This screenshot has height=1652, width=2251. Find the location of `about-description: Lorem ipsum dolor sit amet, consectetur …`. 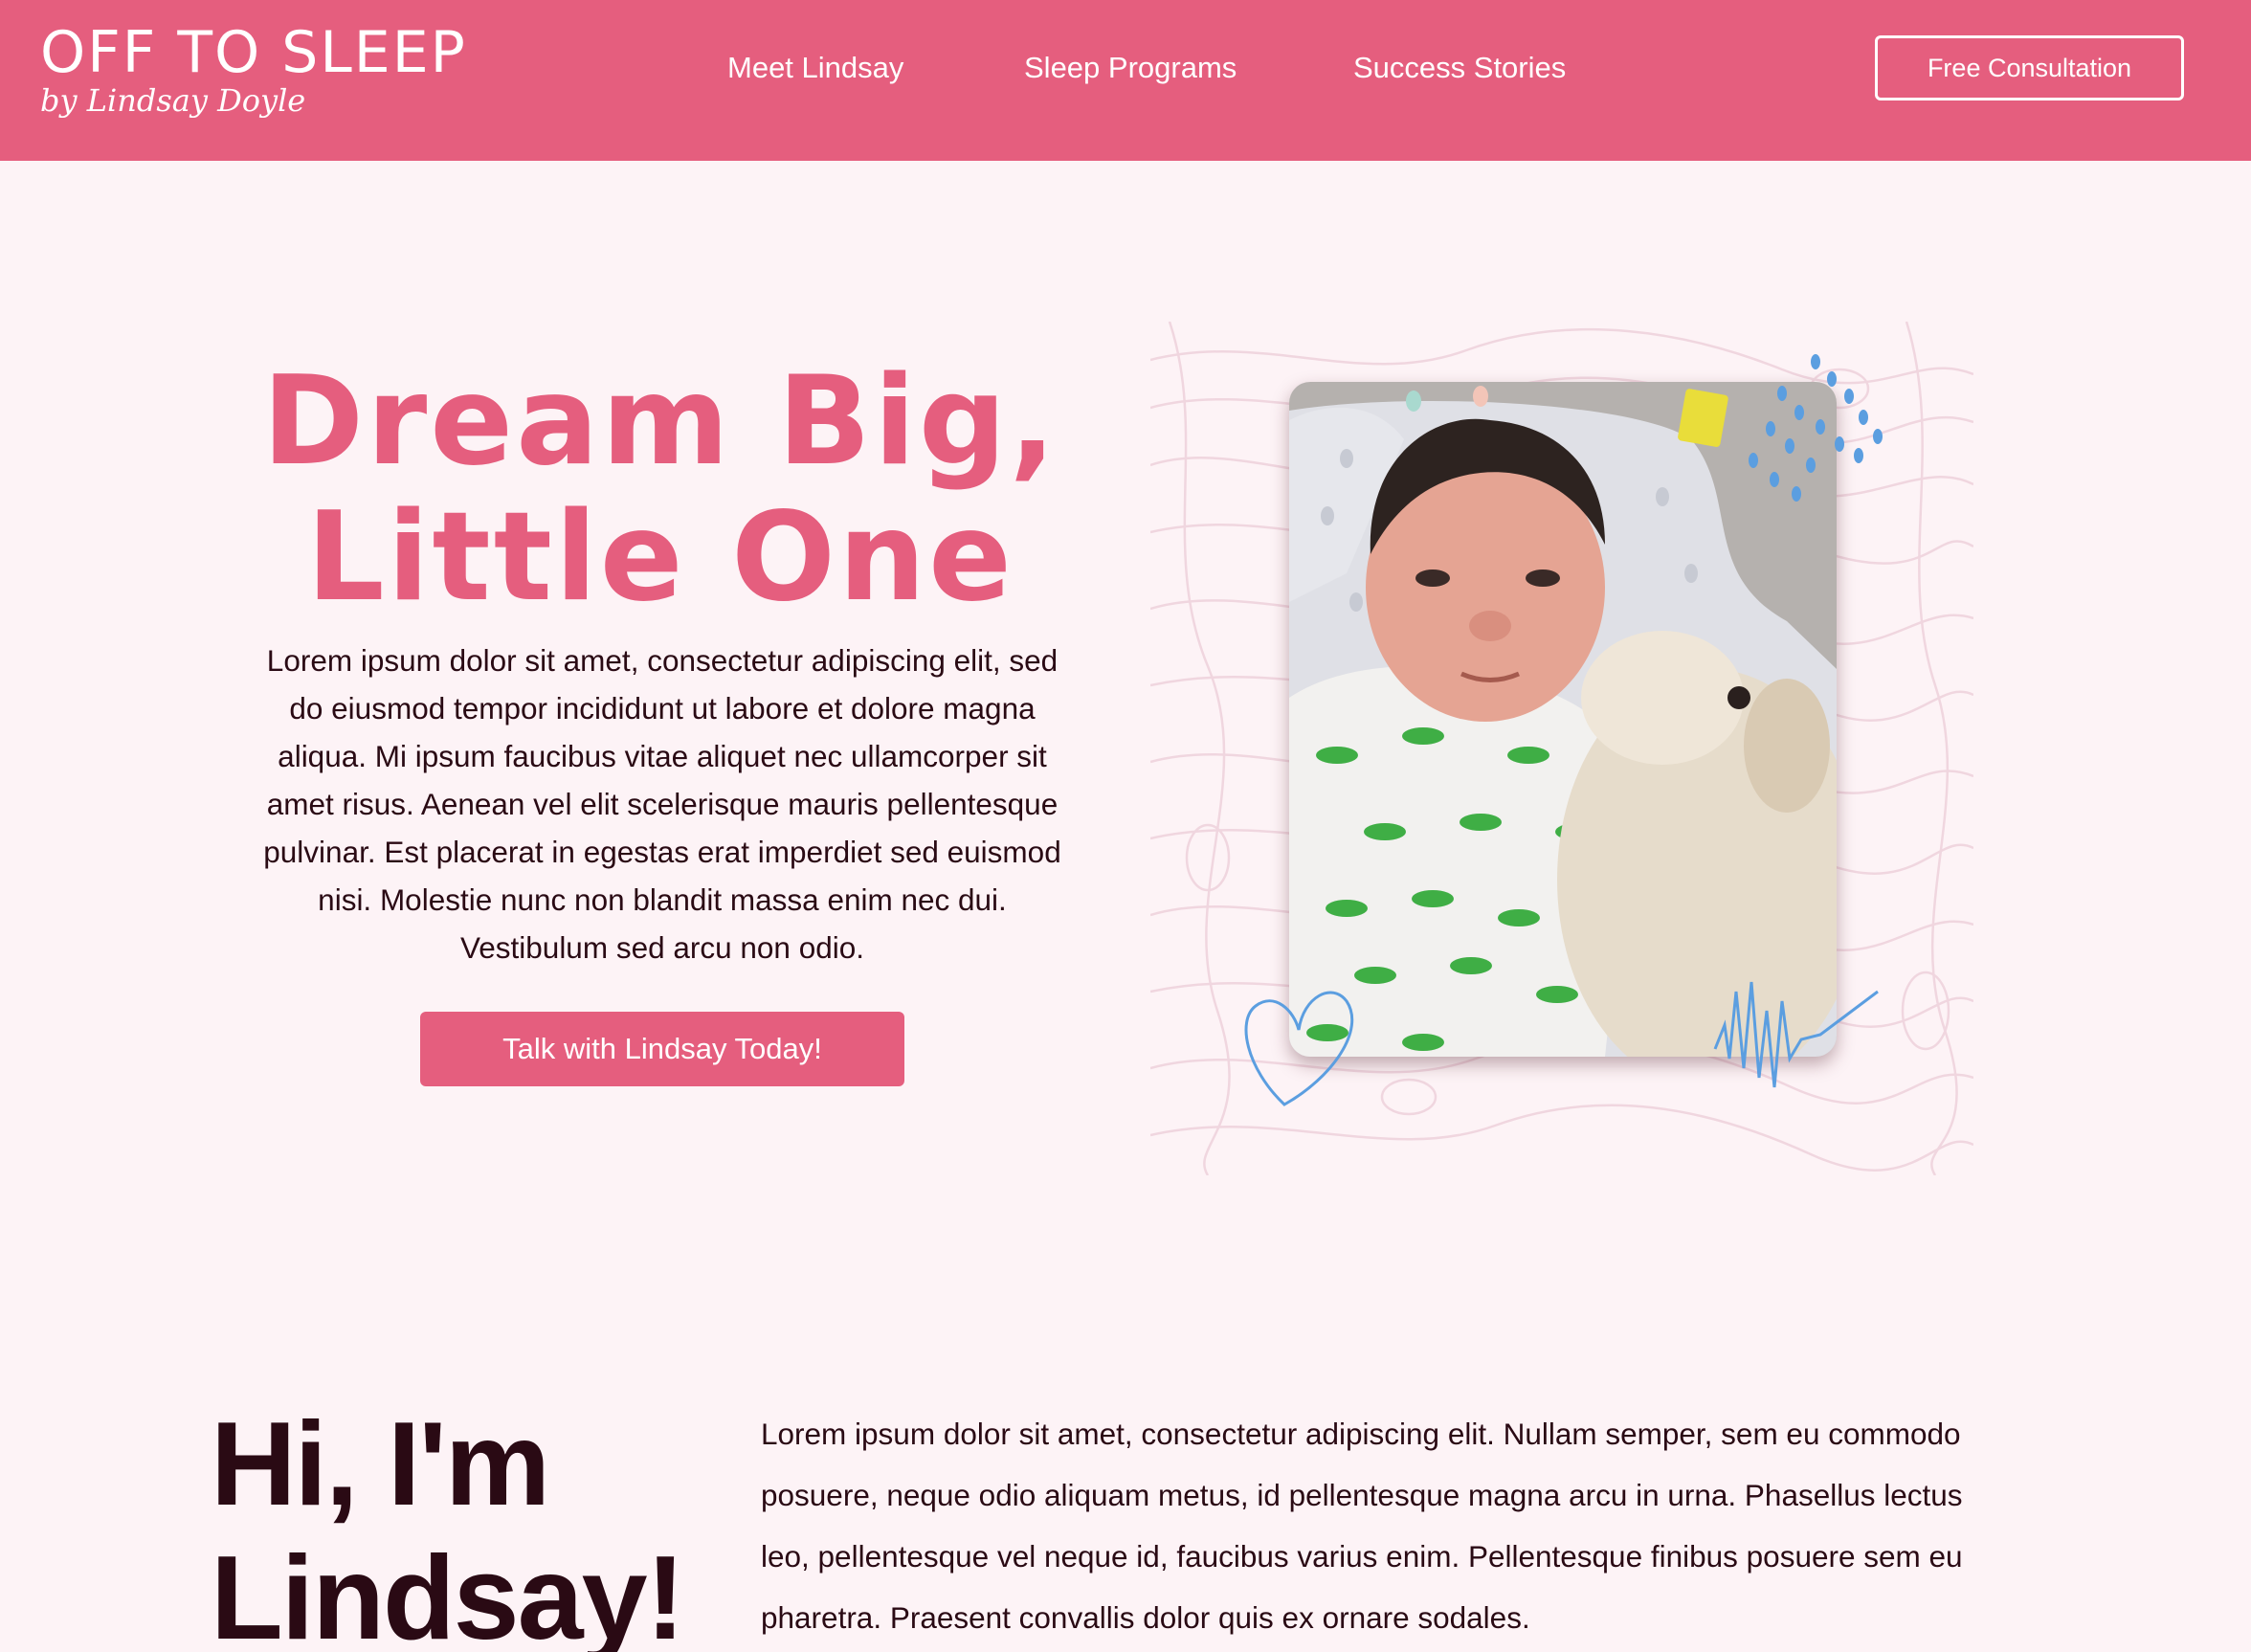

about-description: Lorem ipsum dolor sit amet, consectetur … is located at coordinates (1362, 1526).